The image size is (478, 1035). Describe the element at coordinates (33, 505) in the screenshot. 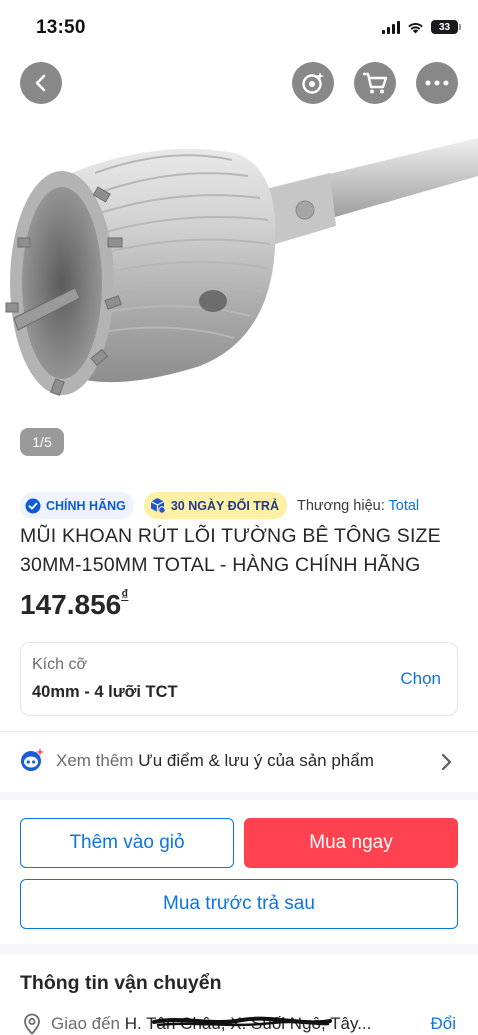

I see `verified-check-icon` at that location.